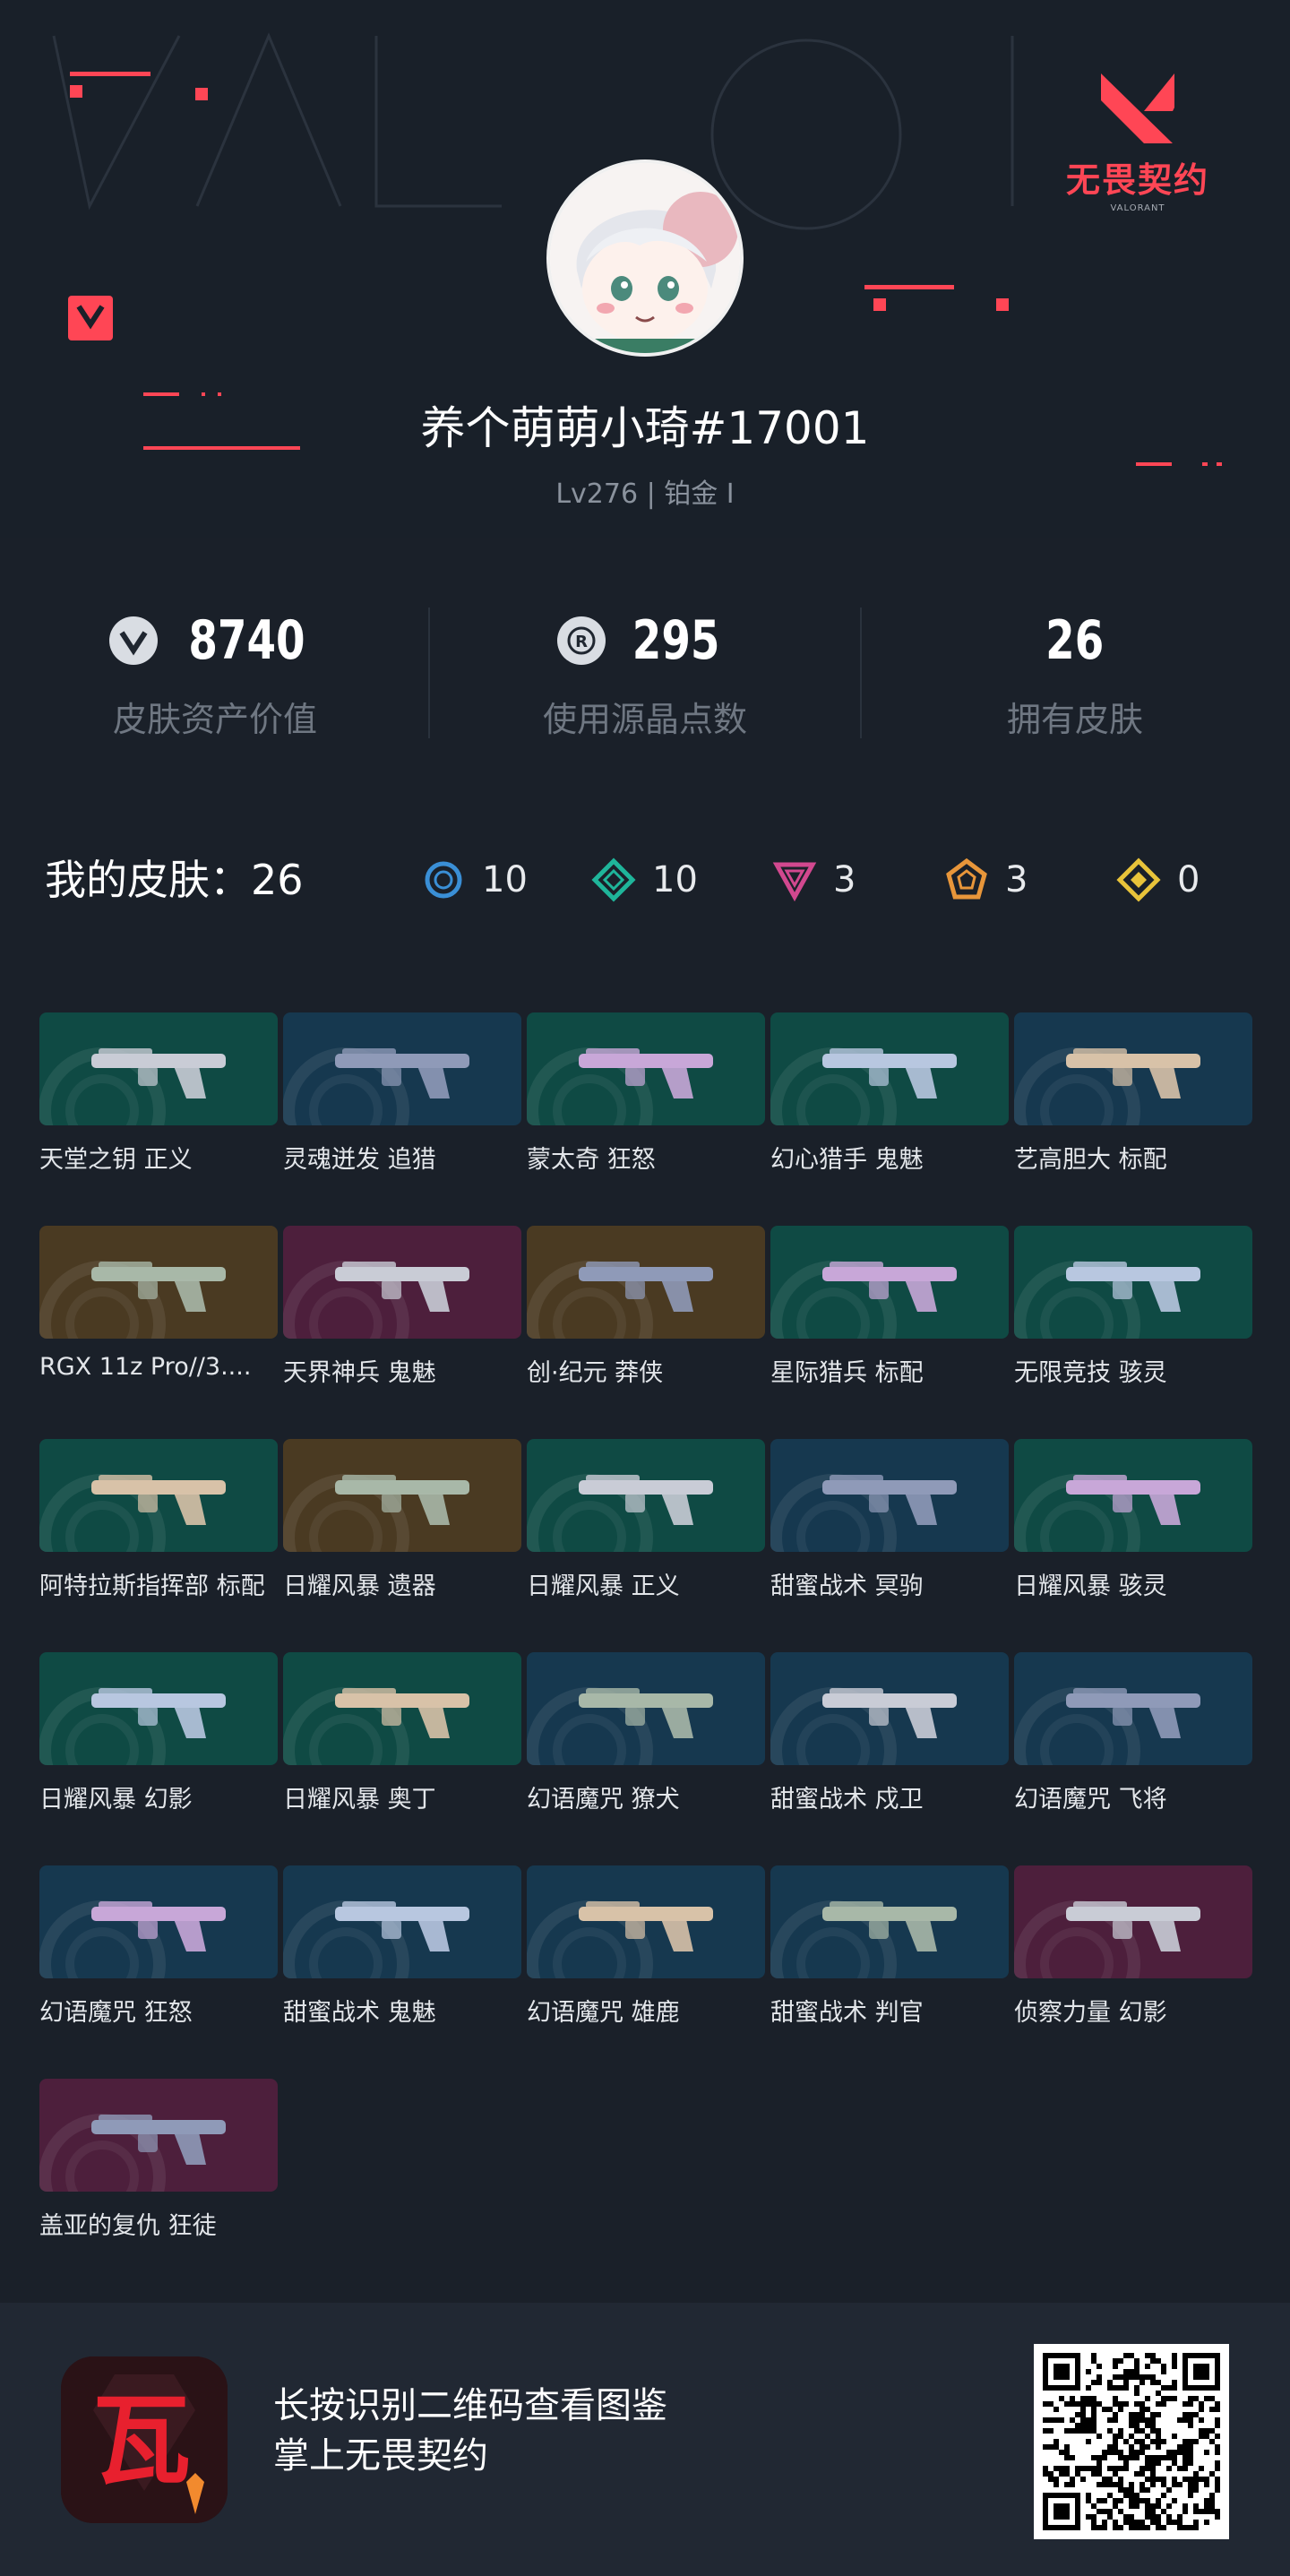 The height and width of the screenshot is (2576, 1290). I want to click on skin-card: 无限竞技 骇灵, so click(1133, 1333).